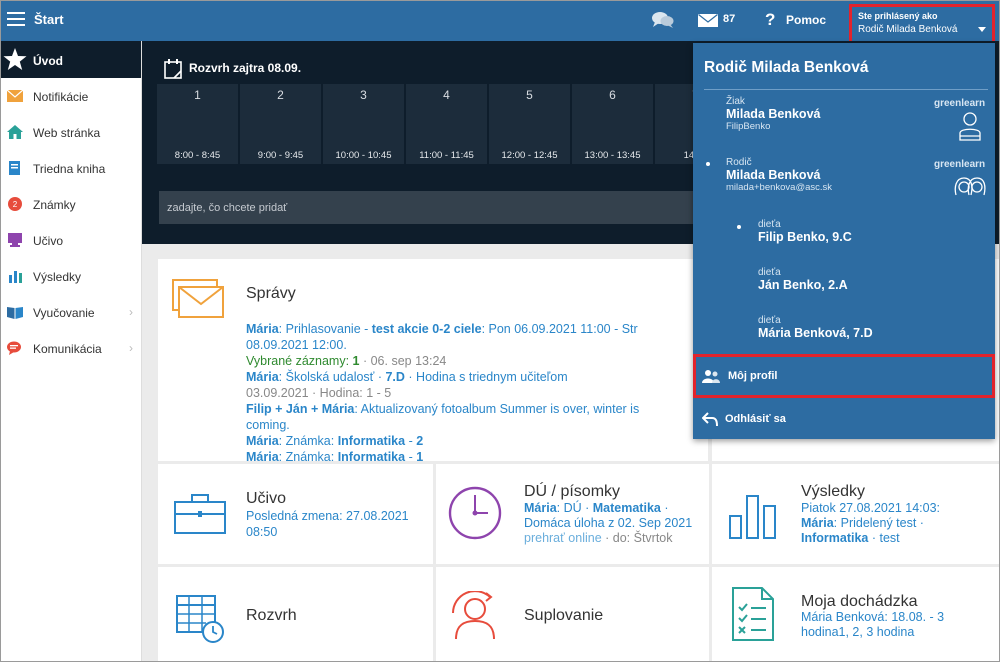 This screenshot has width=1000, height=662. What do you see at coordinates (663, 20) in the screenshot?
I see `chat-icon` at bounding box center [663, 20].